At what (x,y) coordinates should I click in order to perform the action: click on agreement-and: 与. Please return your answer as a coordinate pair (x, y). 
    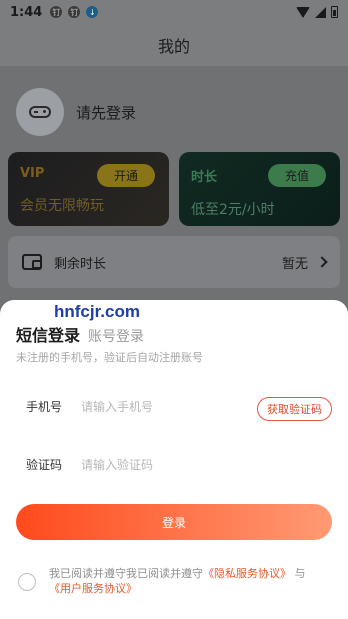
    Looking at the image, I should click on (298, 573).